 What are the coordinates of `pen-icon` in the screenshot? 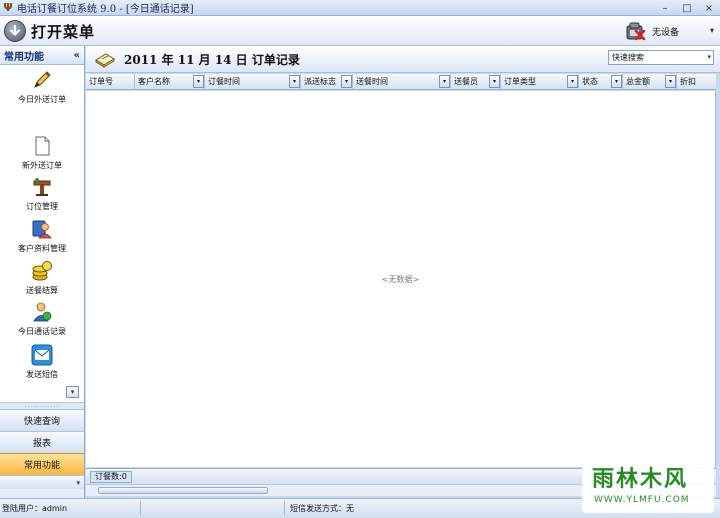 It's located at (42, 80).